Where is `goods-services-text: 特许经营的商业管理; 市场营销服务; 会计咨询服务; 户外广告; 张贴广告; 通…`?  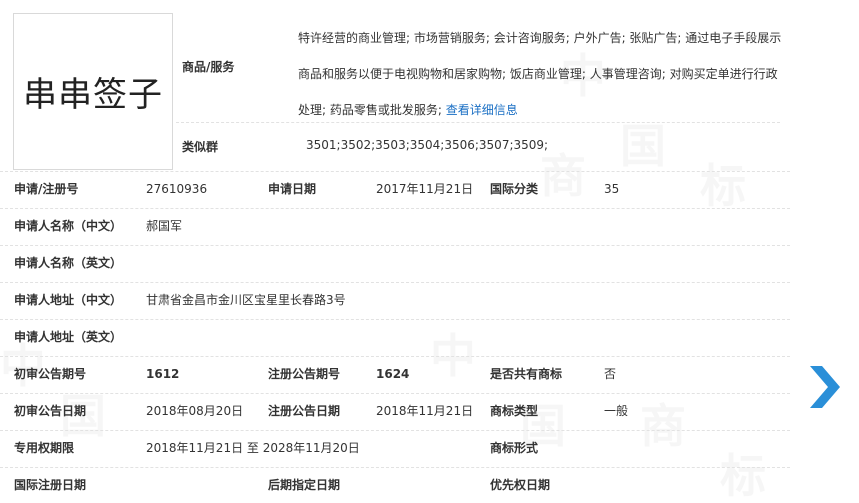
goods-services-text: 特许经营的商业管理; 市场营销服务; 会计咨询服务; 户外广告; 张贴广告; 通… is located at coordinates (543, 74).